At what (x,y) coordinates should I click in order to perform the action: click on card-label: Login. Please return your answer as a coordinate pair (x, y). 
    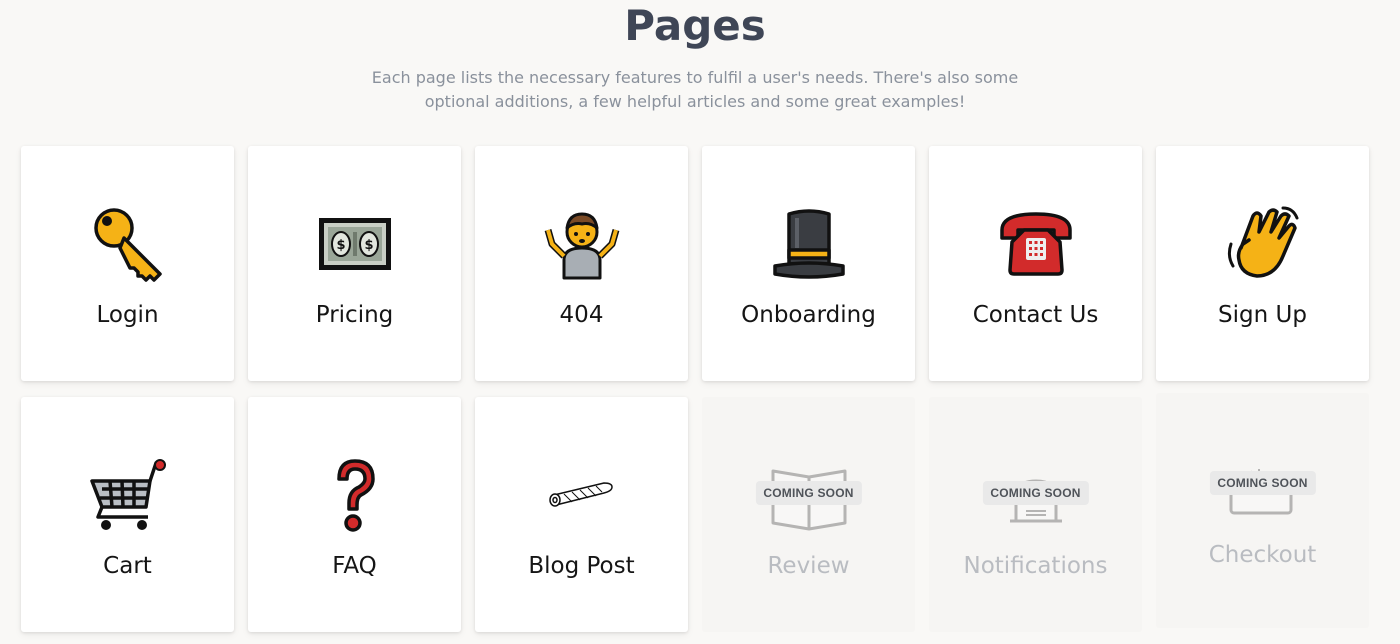
    Looking at the image, I should click on (127, 315).